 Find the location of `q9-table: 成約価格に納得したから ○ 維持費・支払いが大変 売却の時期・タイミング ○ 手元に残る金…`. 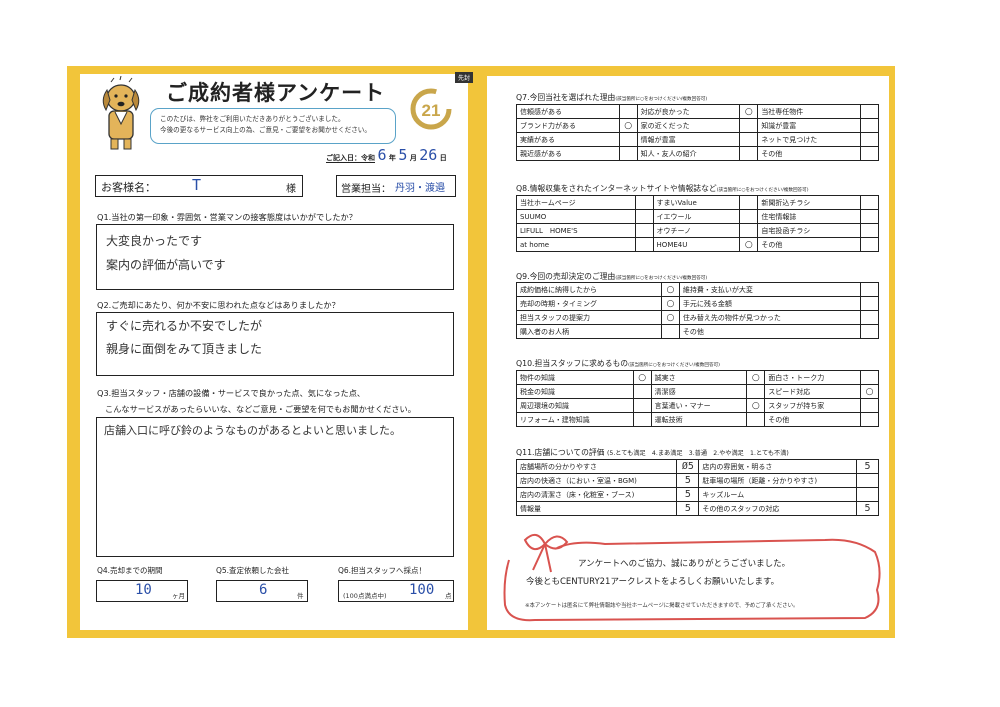

q9-table: 成約価格に納得したから ○ 維持費・支払いが大変 売却の時期・タイミング ○ 手元に残る金… is located at coordinates (697, 310).